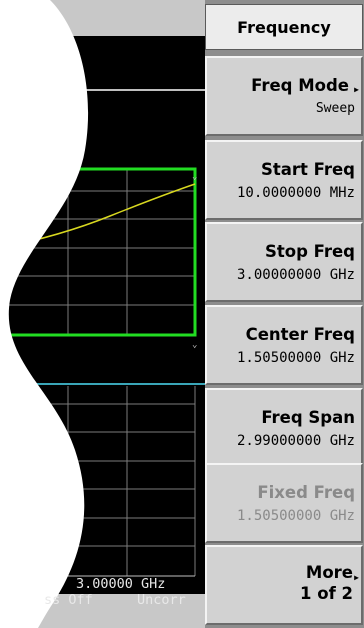 Image resolution: width=364 pixels, height=628 pixels. Describe the element at coordinates (284, 96) in the screenshot. I see `softkey-freq-mode: Freq Mode ▶ Sweep` at that location.